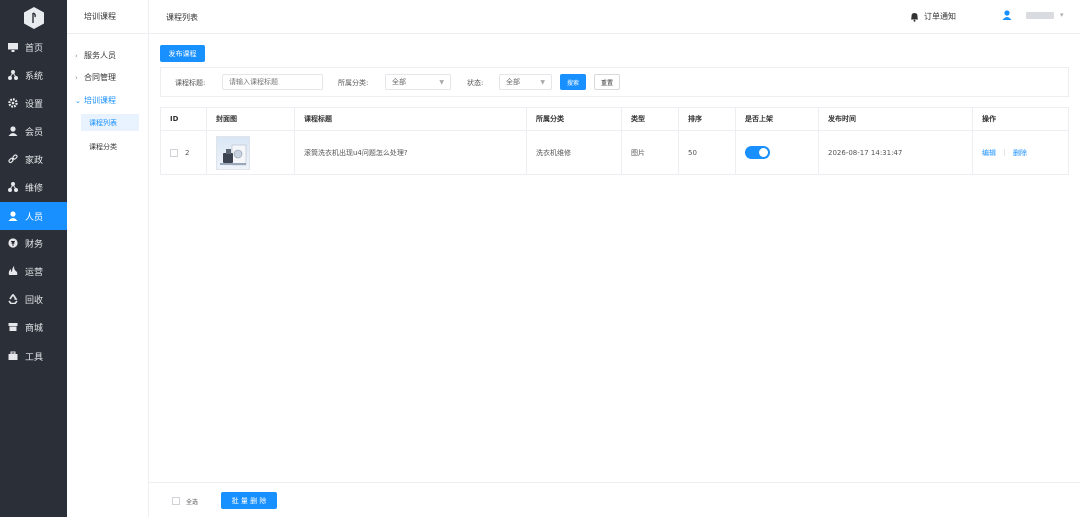 Image resolution: width=1080 pixels, height=517 pixels. I want to click on gear-icon, so click(13, 103).